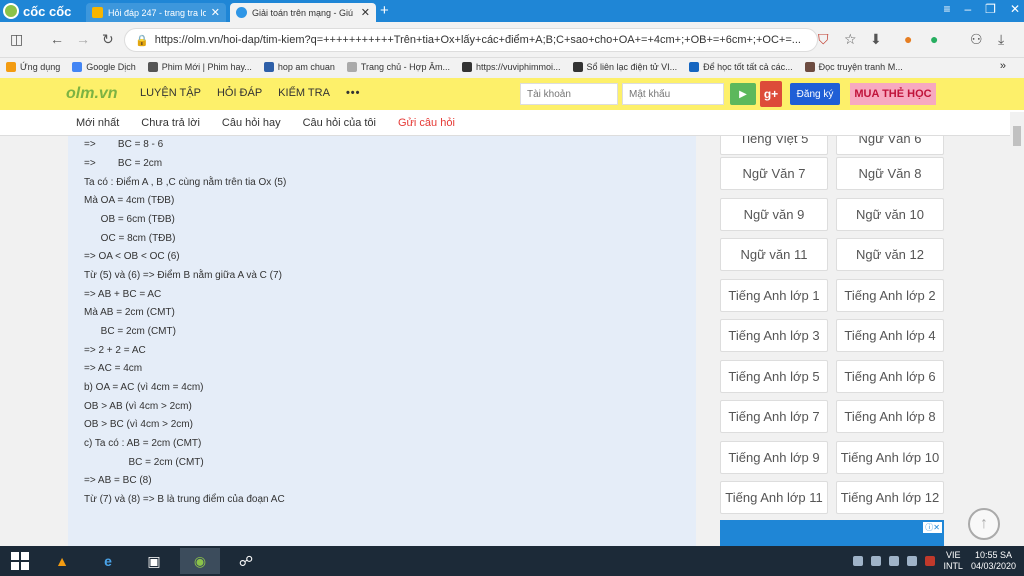  I want to click on page-scrollbar, so click(1017, 329).